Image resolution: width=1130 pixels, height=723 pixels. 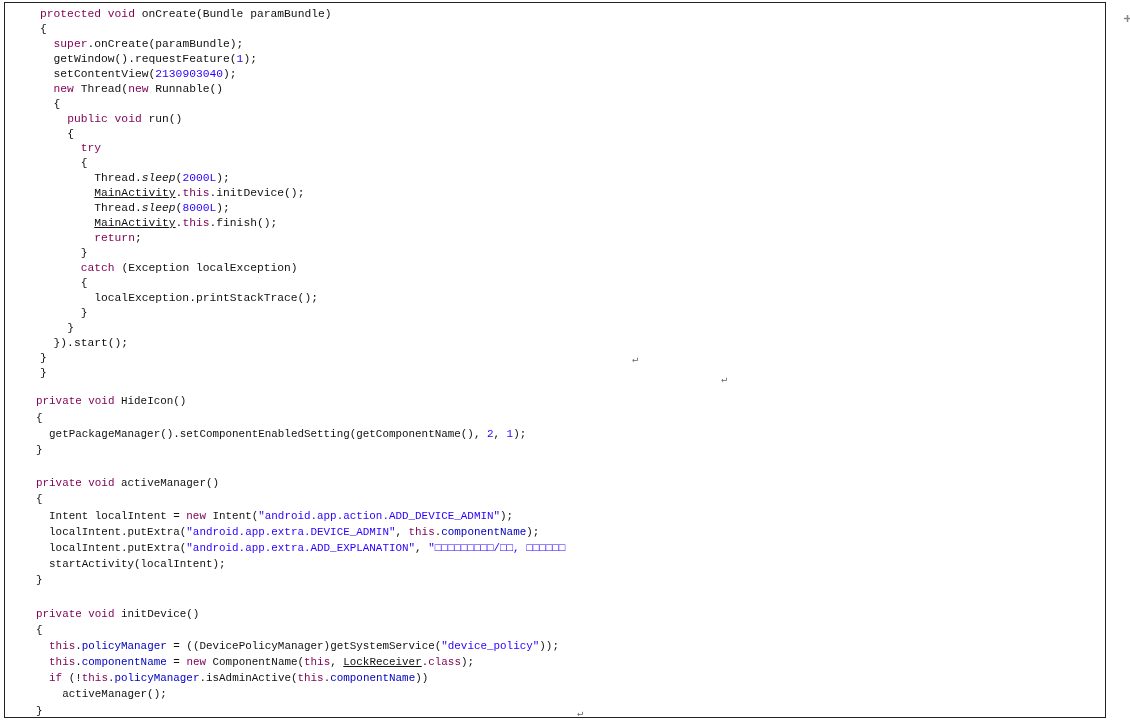 What do you see at coordinates (205, 298) in the screenshot?
I see `code-line: localException.printStackTrace();` at bounding box center [205, 298].